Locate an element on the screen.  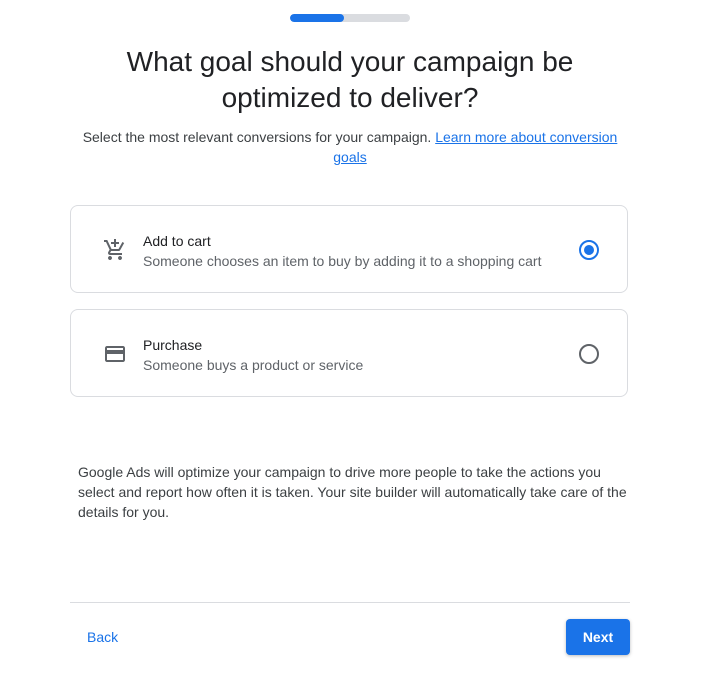
credit-card-icon is located at coordinates (115, 354).